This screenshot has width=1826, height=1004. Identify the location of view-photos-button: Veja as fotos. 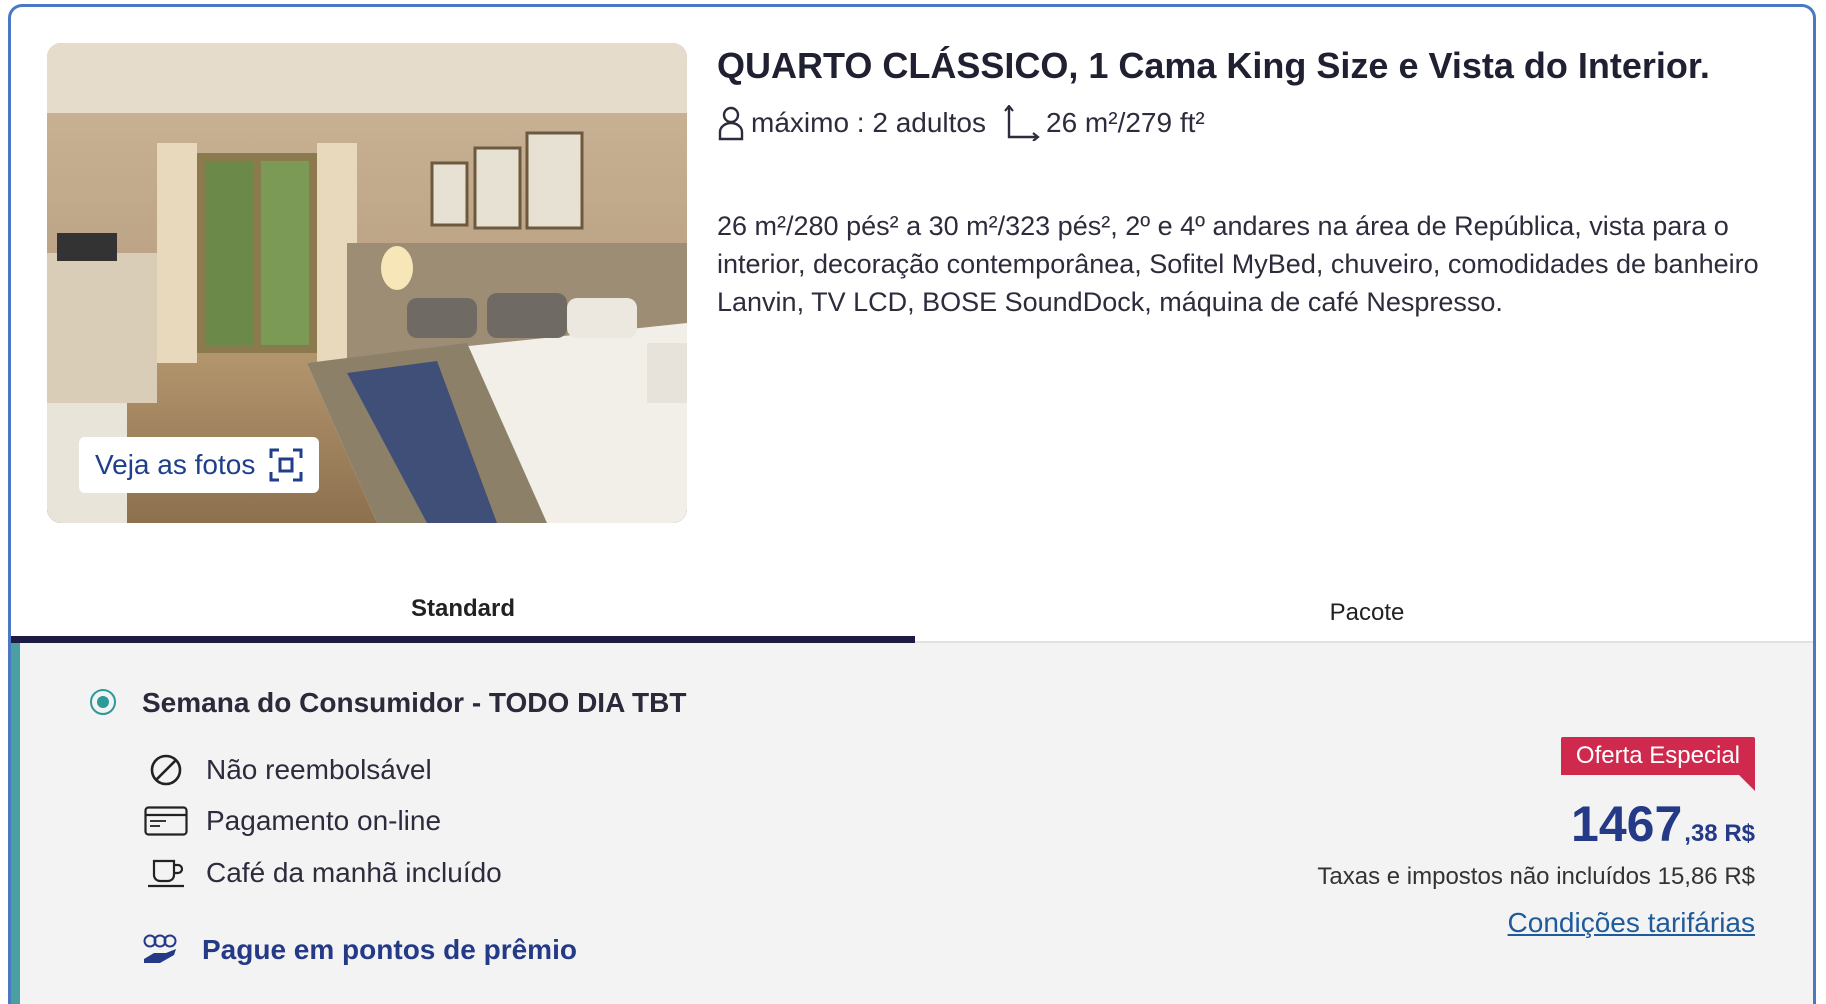
(199, 465).